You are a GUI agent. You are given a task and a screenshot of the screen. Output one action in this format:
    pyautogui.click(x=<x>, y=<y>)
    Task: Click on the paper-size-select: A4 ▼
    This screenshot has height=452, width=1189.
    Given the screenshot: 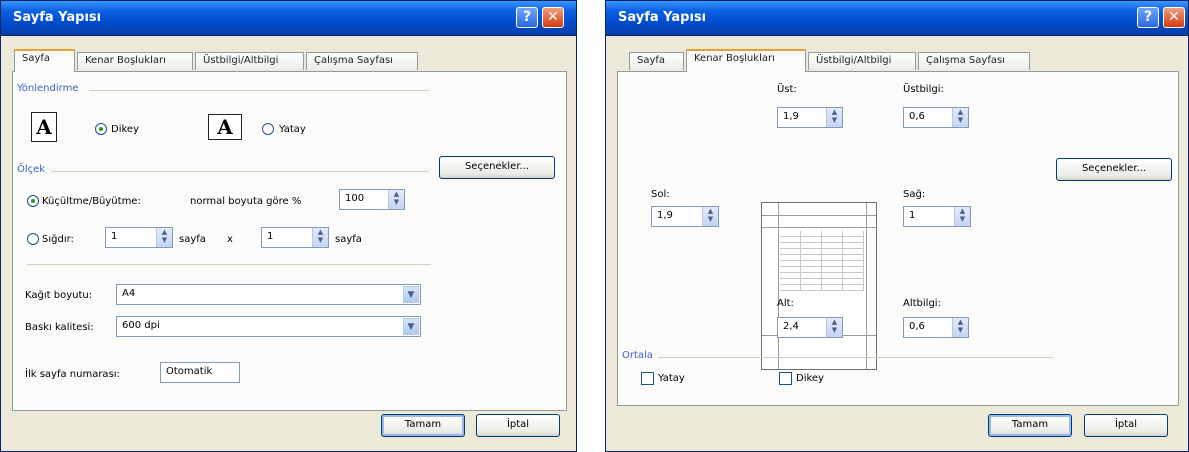 What is the action you would take?
    pyautogui.click(x=268, y=294)
    